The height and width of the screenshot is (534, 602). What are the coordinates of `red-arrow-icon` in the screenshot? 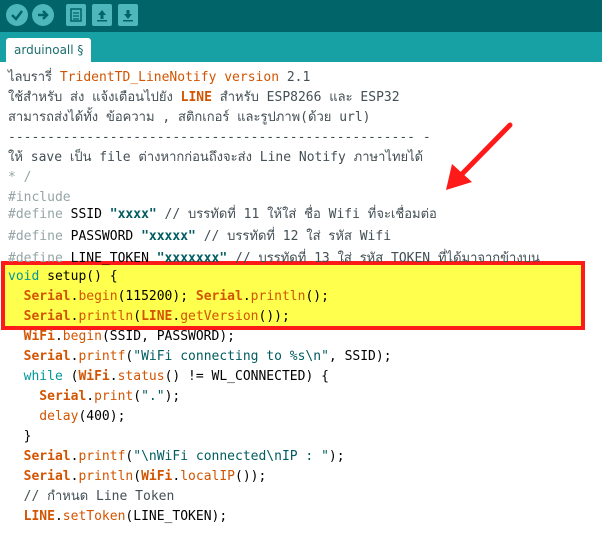 It's located at (479, 156).